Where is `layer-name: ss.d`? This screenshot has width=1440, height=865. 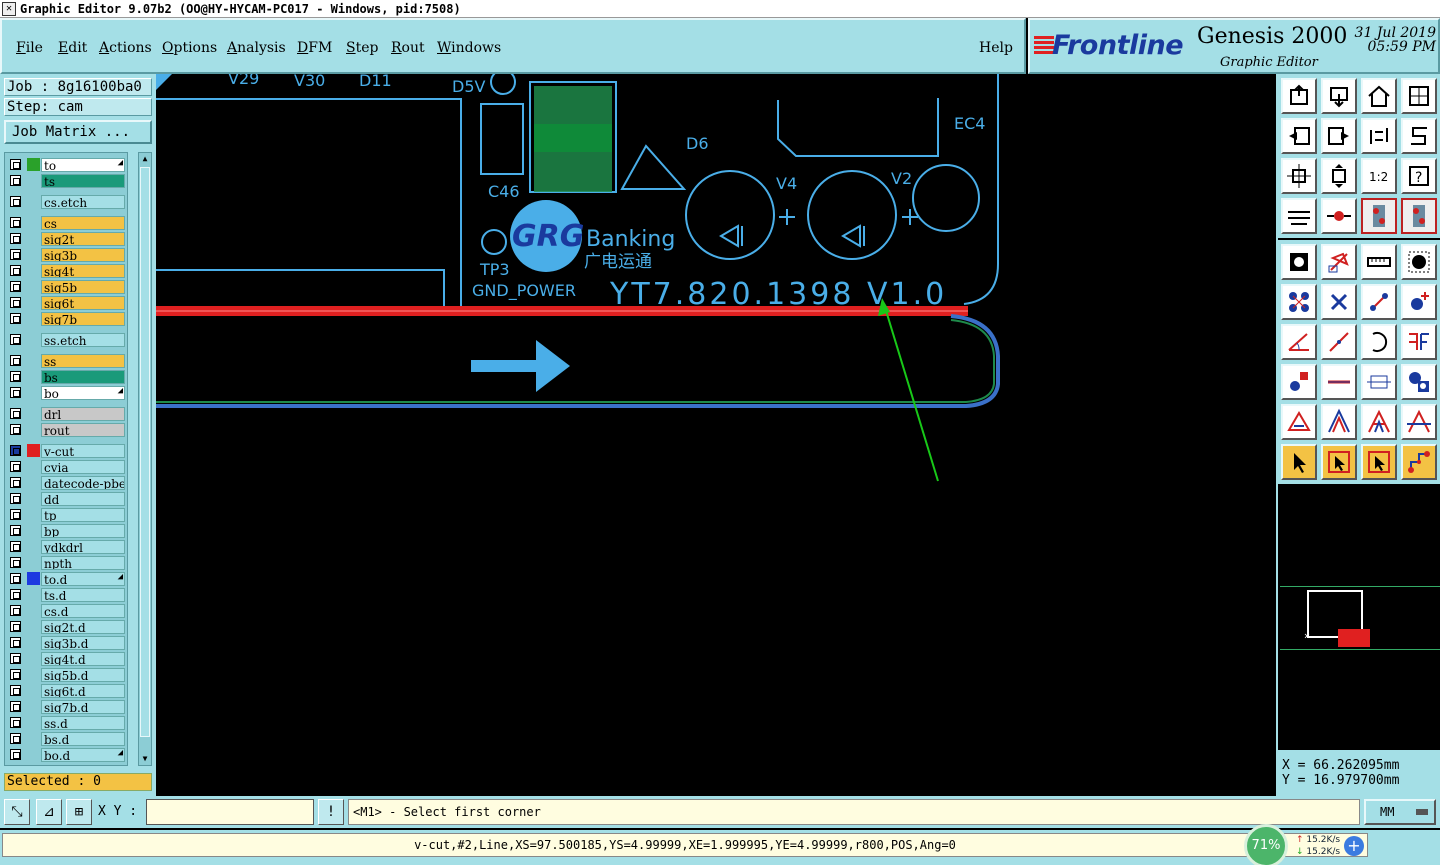 layer-name: ss.d is located at coordinates (83, 723).